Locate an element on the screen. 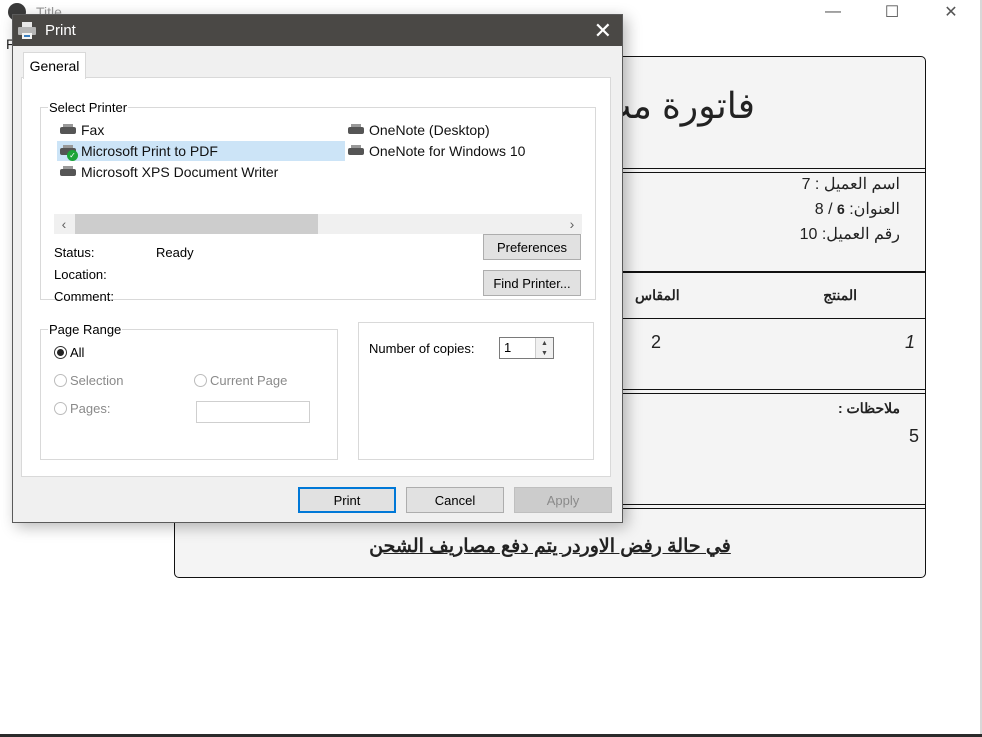  fax-printer-icon is located at coordinates (68, 130).